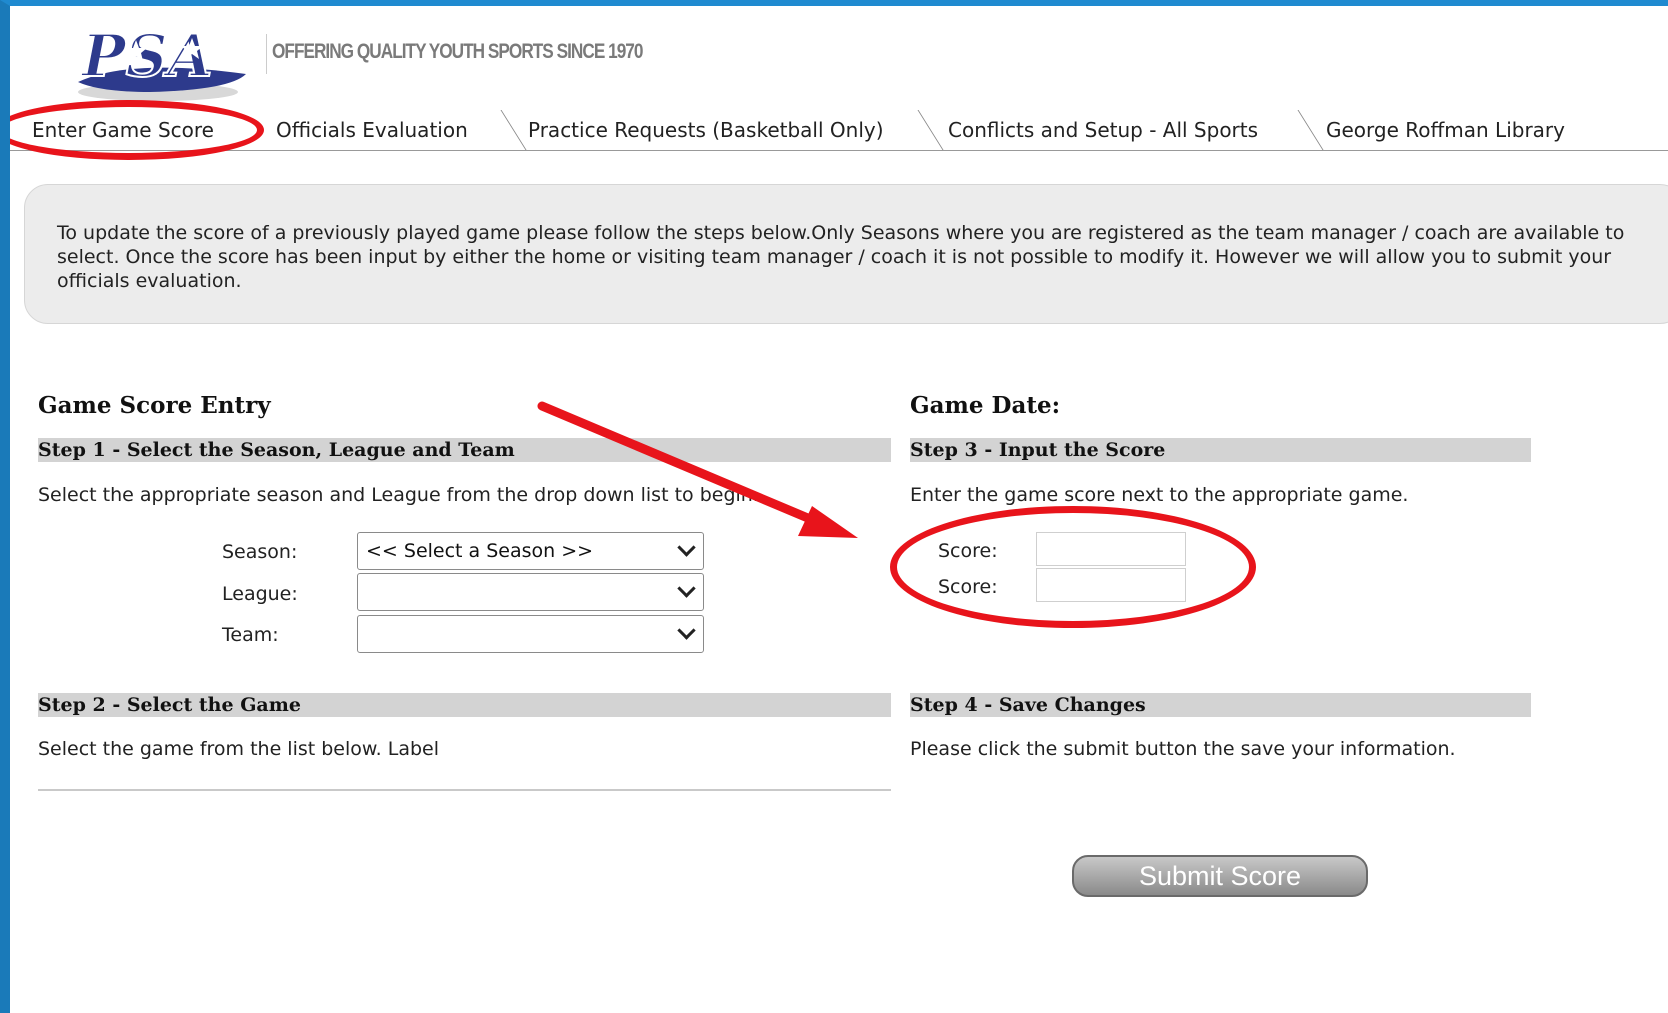 The height and width of the screenshot is (1013, 1668). I want to click on tab-label: Practice Requests (Basketball Only), so click(706, 130).